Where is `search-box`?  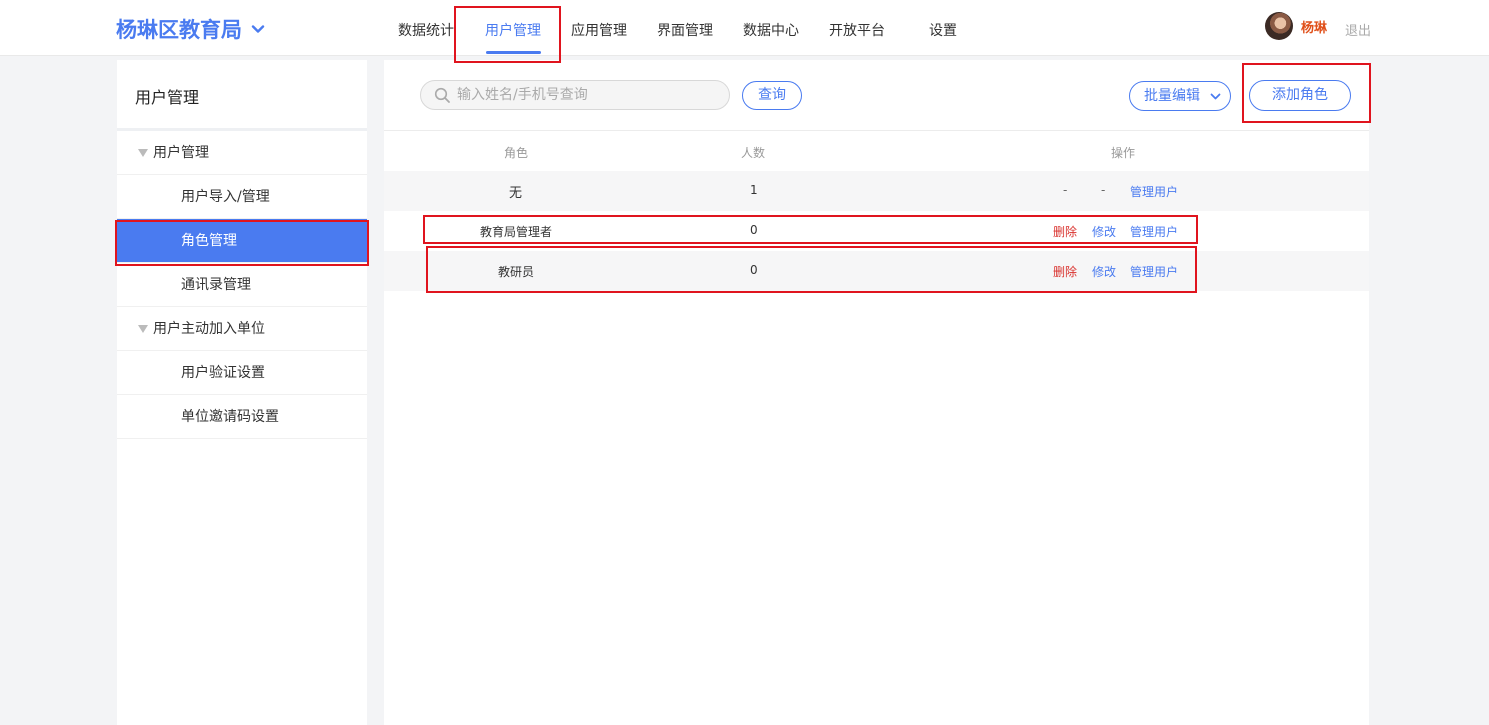
search-box is located at coordinates (575, 95).